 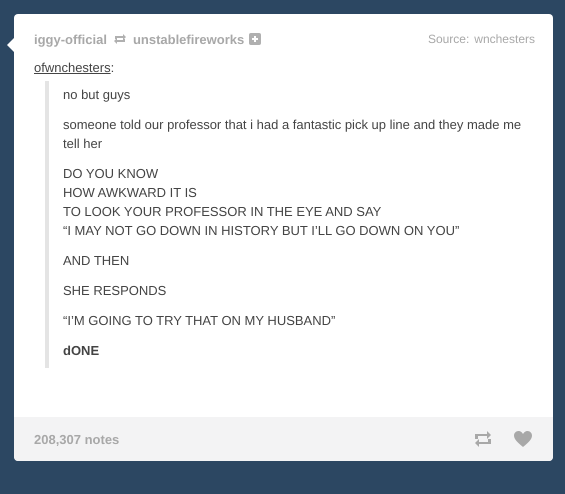 What do you see at coordinates (449, 39) in the screenshot?
I see `source-label: Source:` at bounding box center [449, 39].